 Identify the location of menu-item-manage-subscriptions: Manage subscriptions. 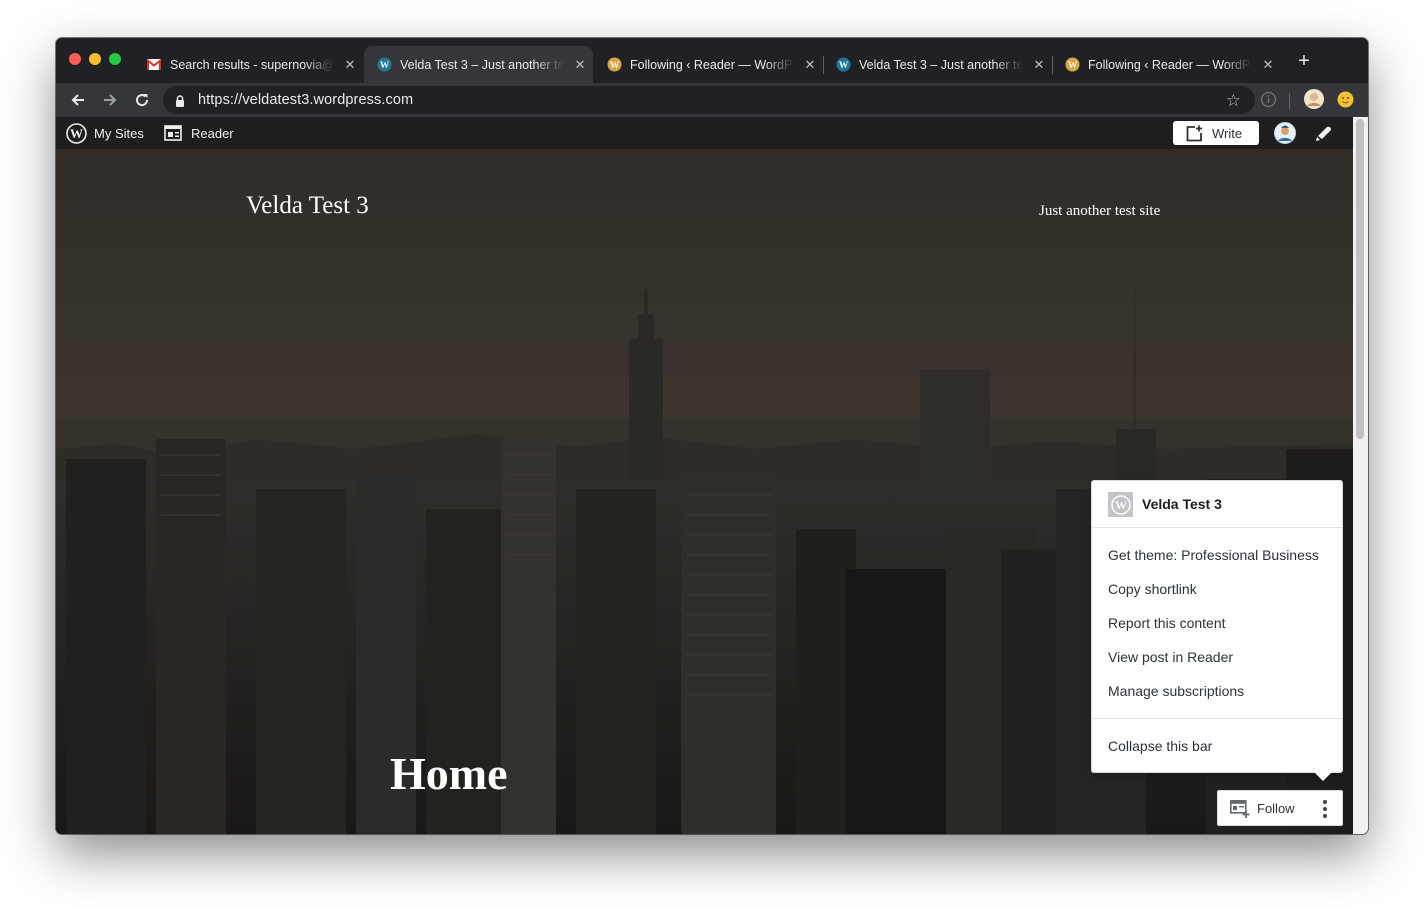
(1176, 691).